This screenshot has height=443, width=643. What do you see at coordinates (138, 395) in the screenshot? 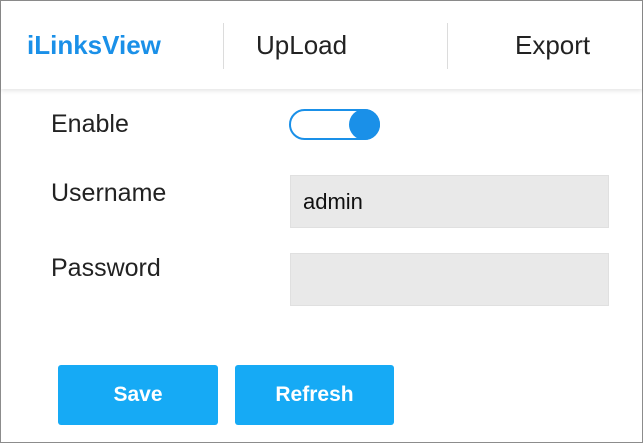
I see `save-button: Save` at bounding box center [138, 395].